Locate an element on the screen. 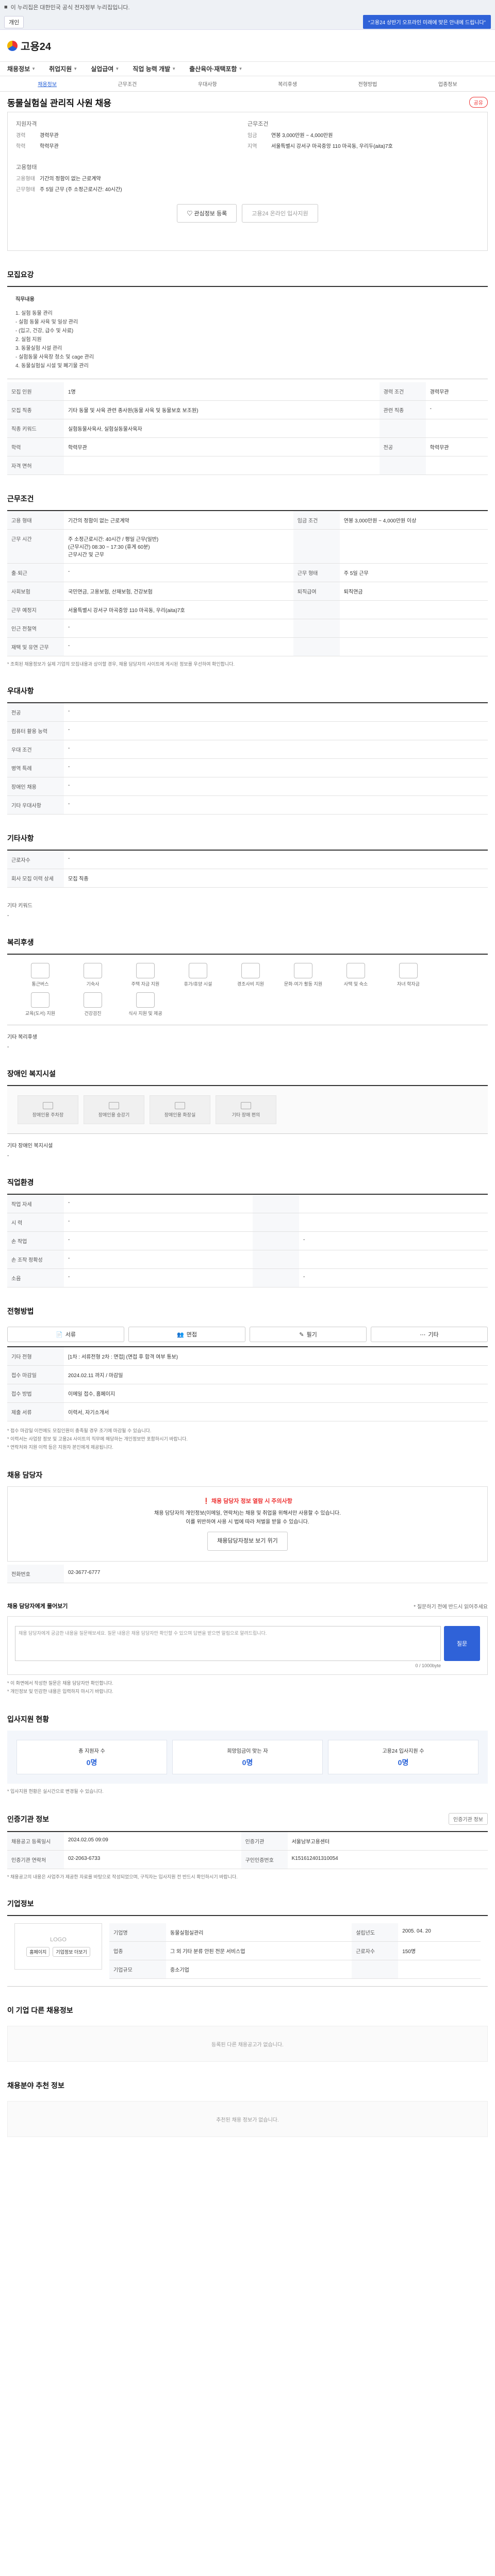  corp-link-1: 기업정보 더보기 is located at coordinates (71, 1951).